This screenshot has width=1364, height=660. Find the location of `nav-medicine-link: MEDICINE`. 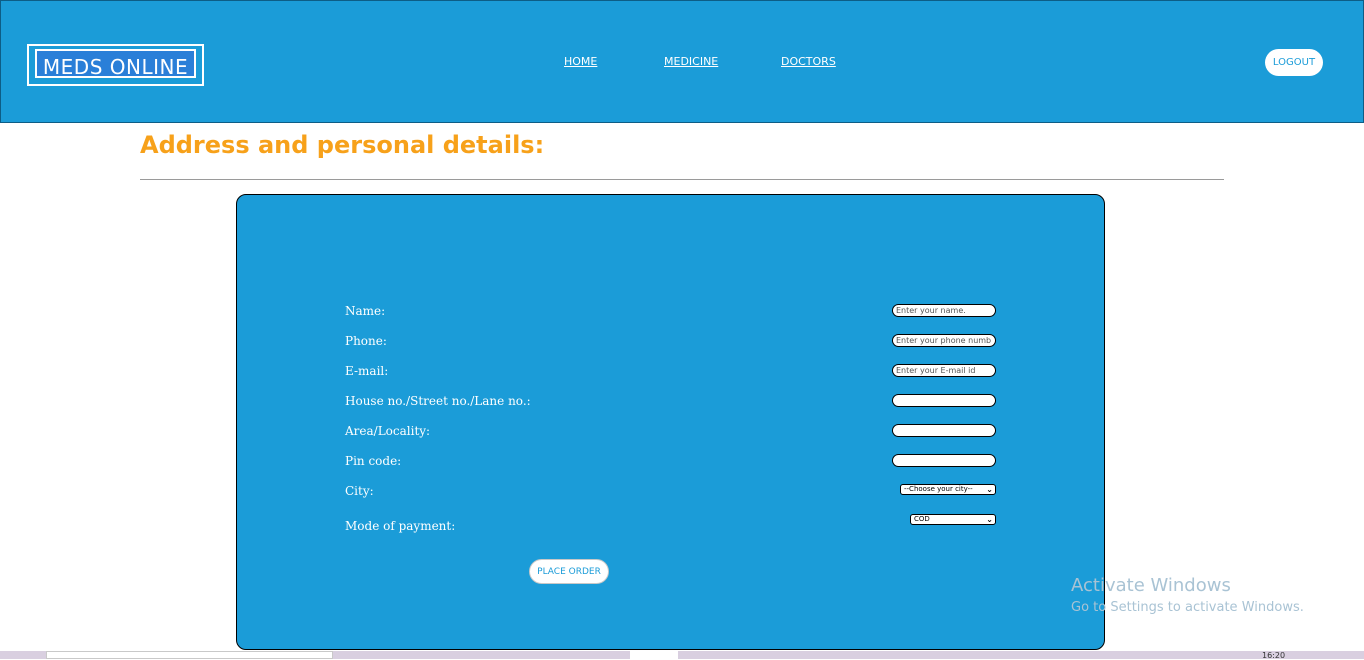

nav-medicine-link: MEDICINE is located at coordinates (691, 61).